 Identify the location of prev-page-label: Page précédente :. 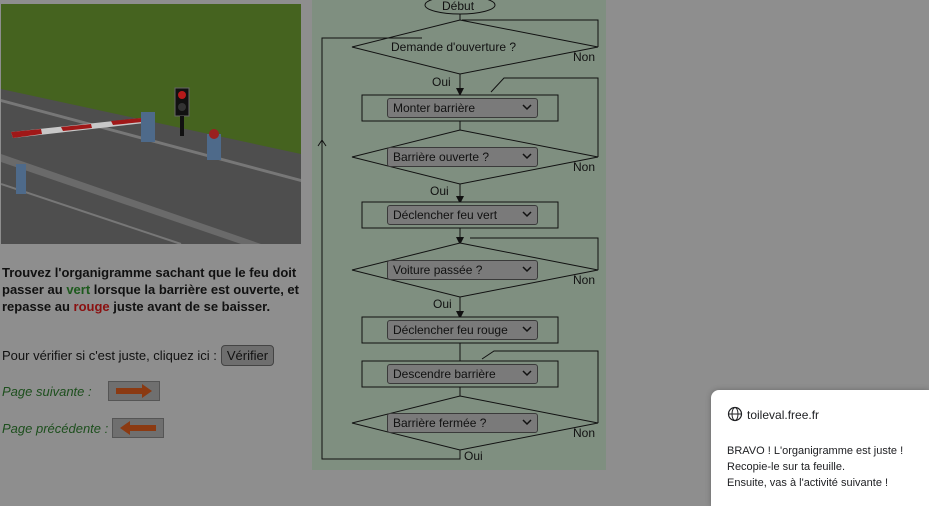
(55, 428).